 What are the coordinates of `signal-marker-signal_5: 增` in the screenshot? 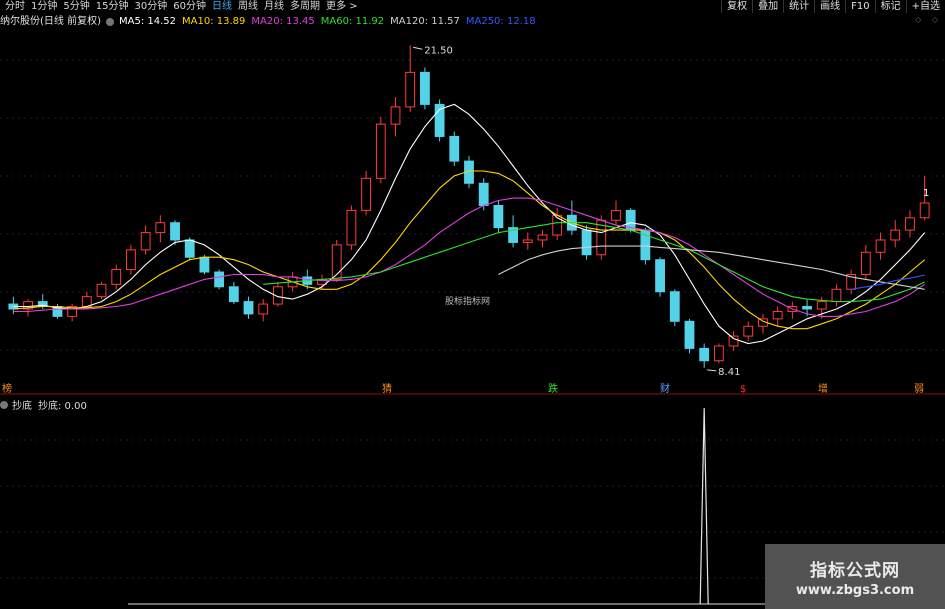 It's located at (823, 388).